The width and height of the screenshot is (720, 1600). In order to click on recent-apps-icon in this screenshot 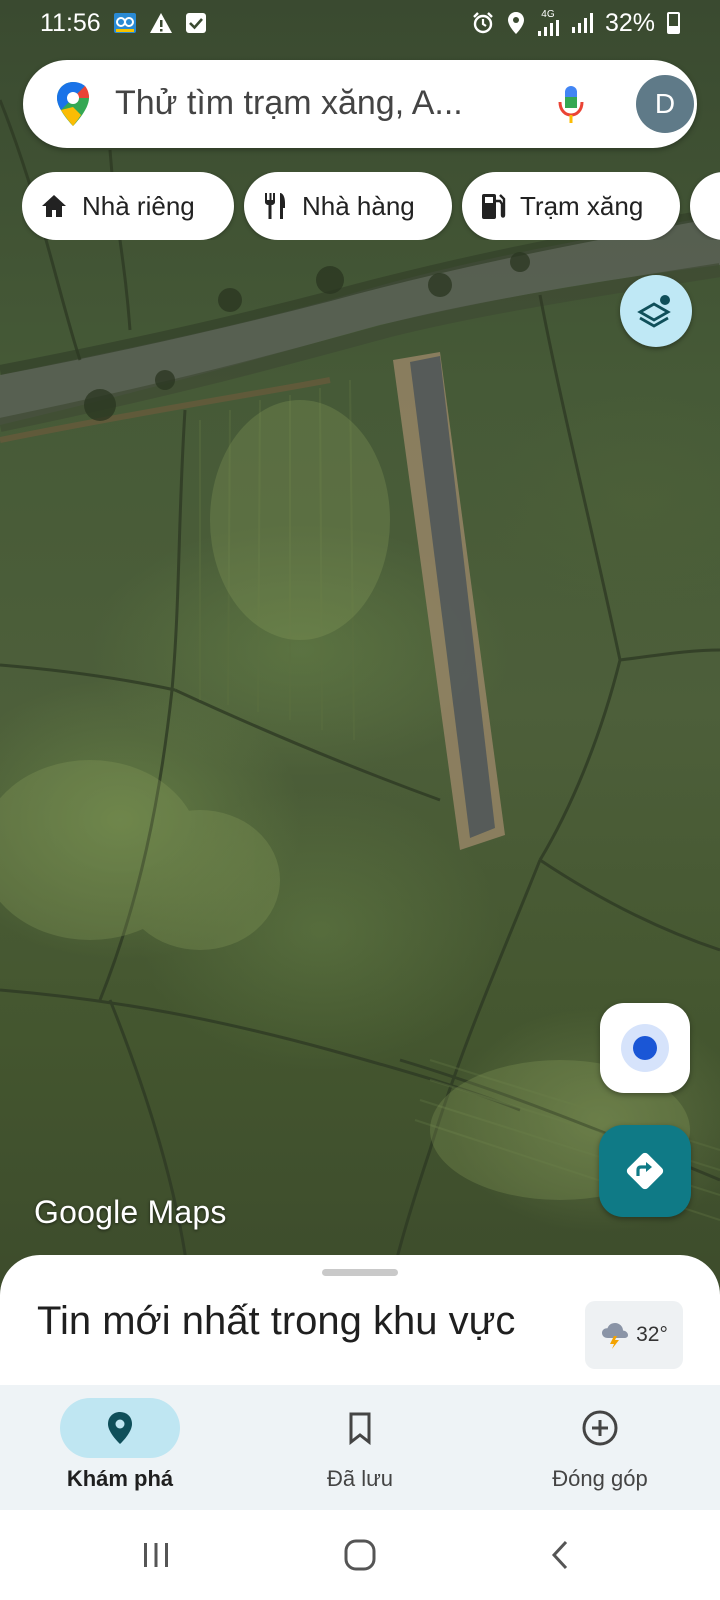, I will do `click(156, 1555)`.